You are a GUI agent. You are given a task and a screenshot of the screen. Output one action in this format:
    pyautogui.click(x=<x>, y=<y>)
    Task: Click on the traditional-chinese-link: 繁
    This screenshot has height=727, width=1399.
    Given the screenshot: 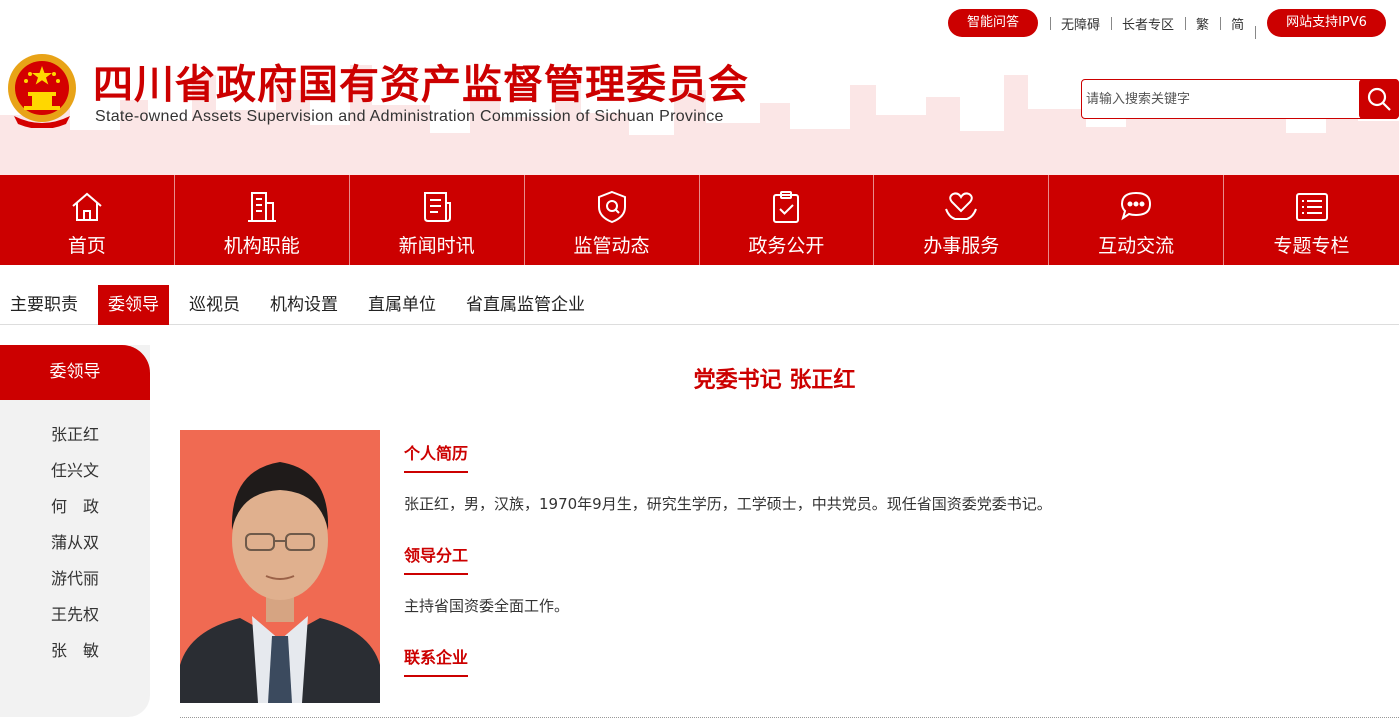 What is the action you would take?
    pyautogui.click(x=1202, y=23)
    